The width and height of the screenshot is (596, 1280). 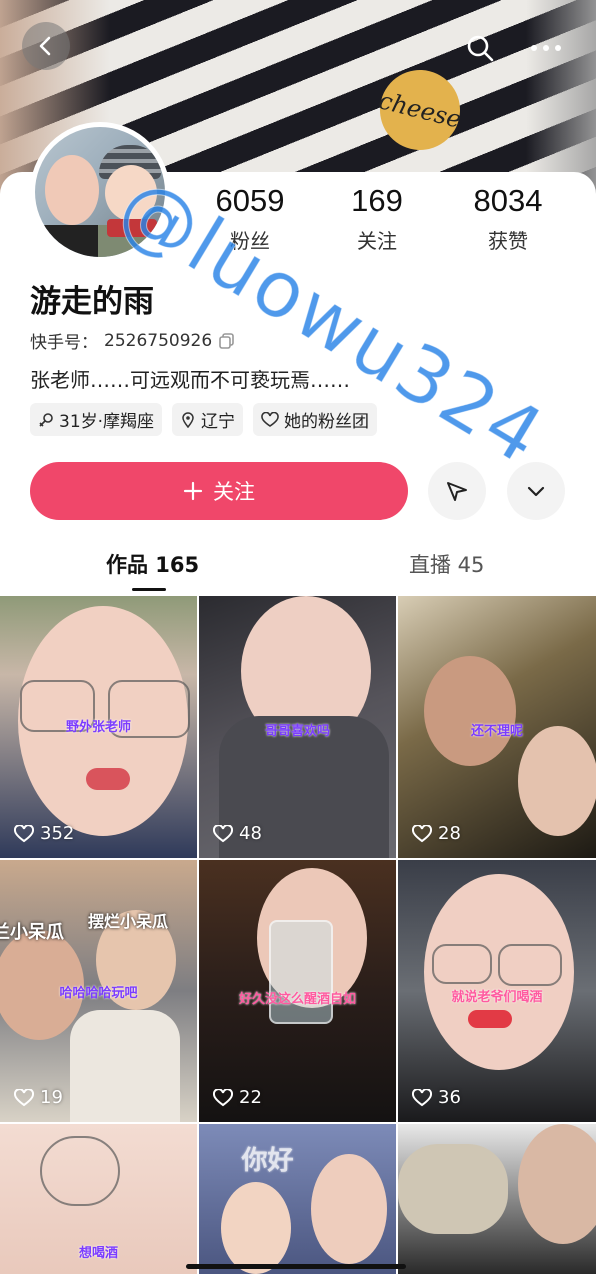 I want to click on video-tile: 野外张老师 352, so click(x=98, y=727).